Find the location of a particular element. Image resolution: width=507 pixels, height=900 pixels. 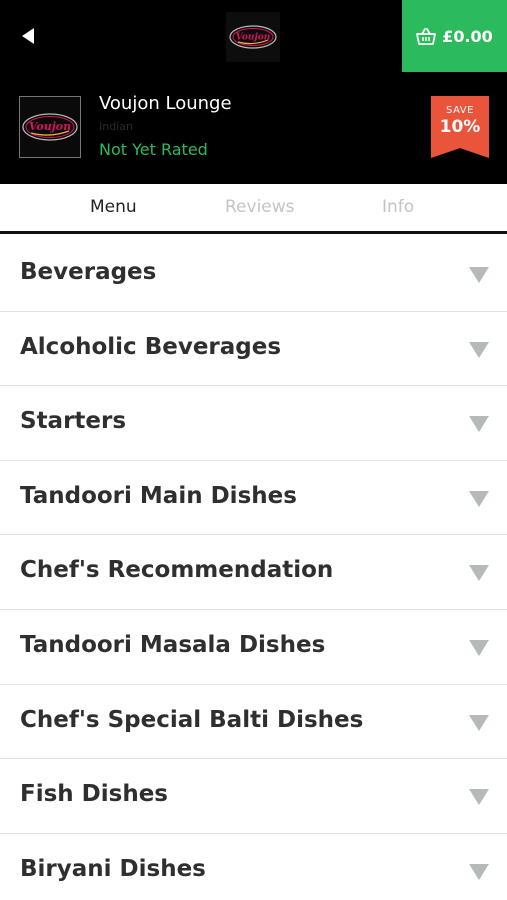

back-arrow-icon is located at coordinates (28, 36).